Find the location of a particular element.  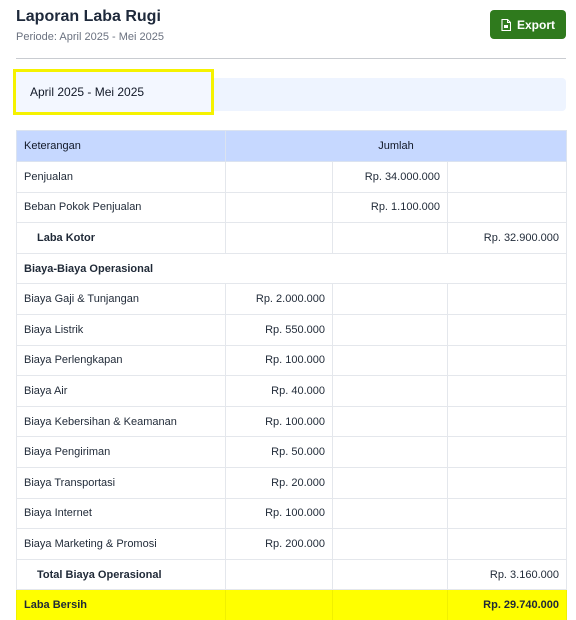

row-label: Biaya Perlengkapan is located at coordinates (121, 360).